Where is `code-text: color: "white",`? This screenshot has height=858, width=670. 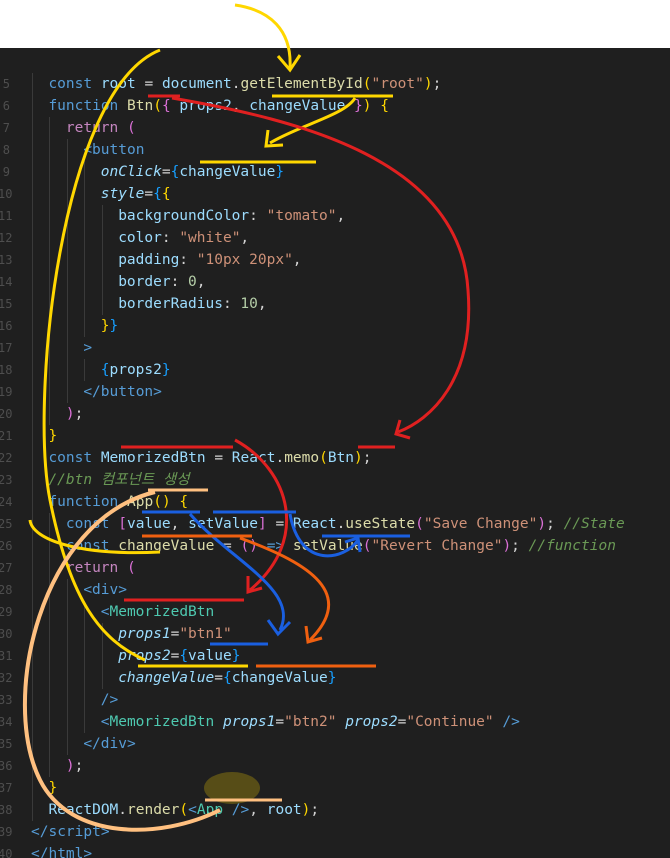
code-text: color: "white", is located at coordinates (183, 238).